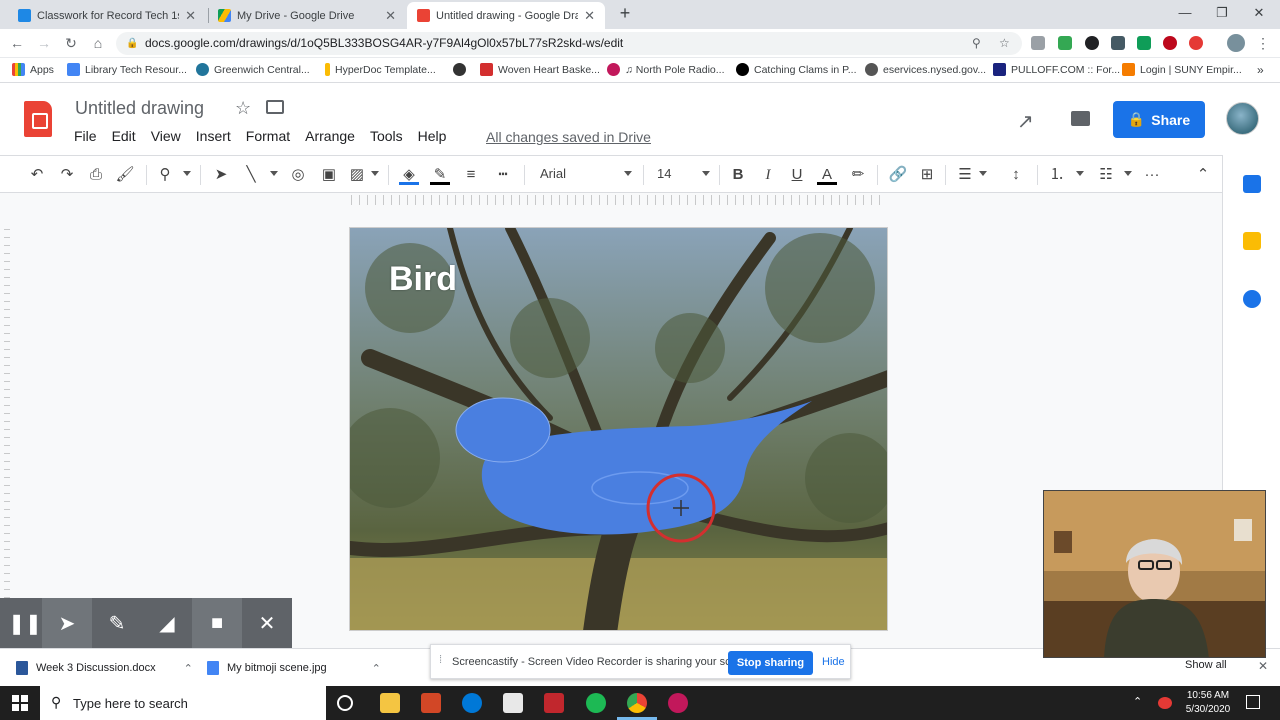 Image resolution: width=1280 pixels, height=720 pixels. Describe the element at coordinates (104, 668) in the screenshot. I see `download-item: Week 3 Discussion.docx ⌃` at that location.